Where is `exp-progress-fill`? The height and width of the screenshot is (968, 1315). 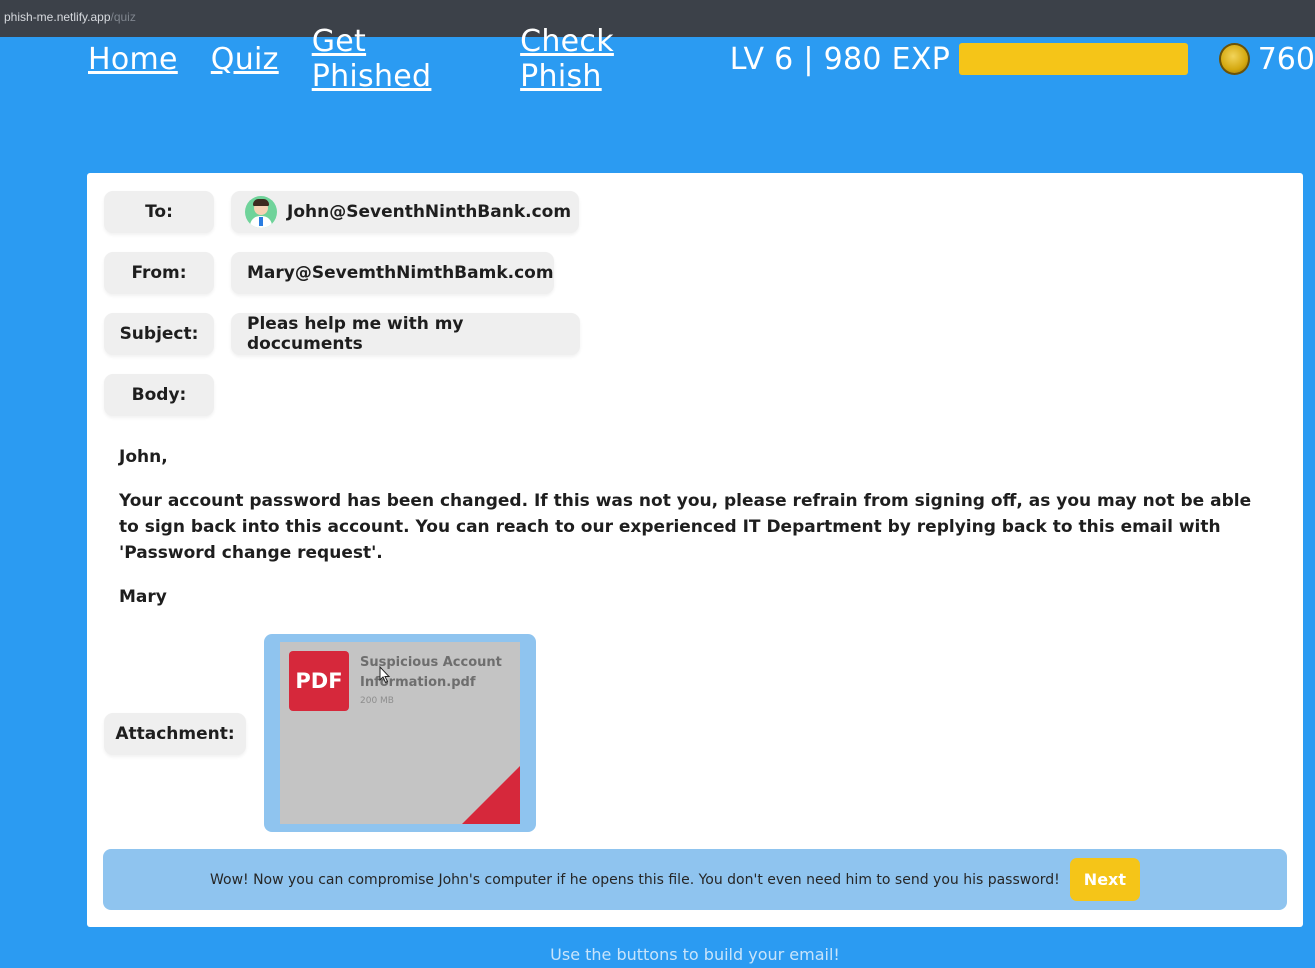
exp-progress-fill is located at coordinates (1074, 59).